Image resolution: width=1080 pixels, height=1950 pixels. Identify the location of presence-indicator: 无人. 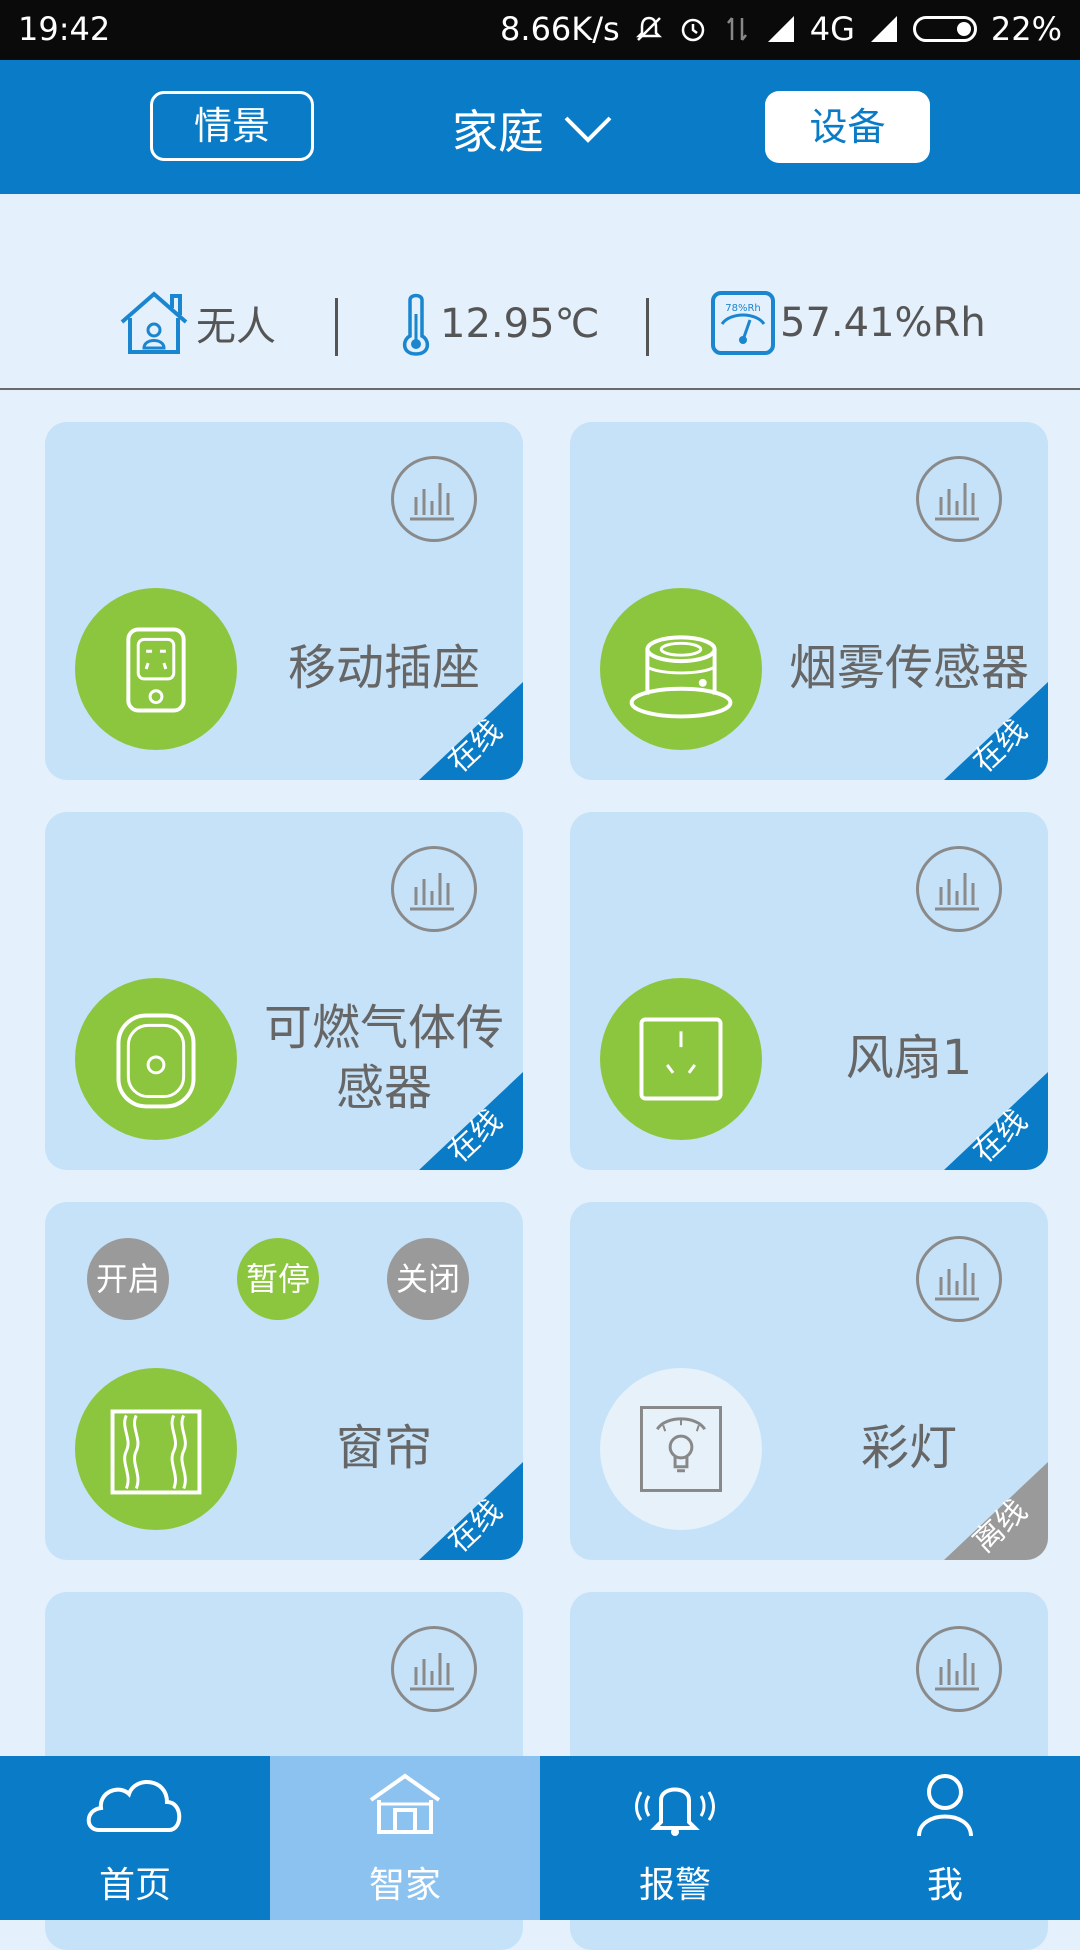
(196, 323).